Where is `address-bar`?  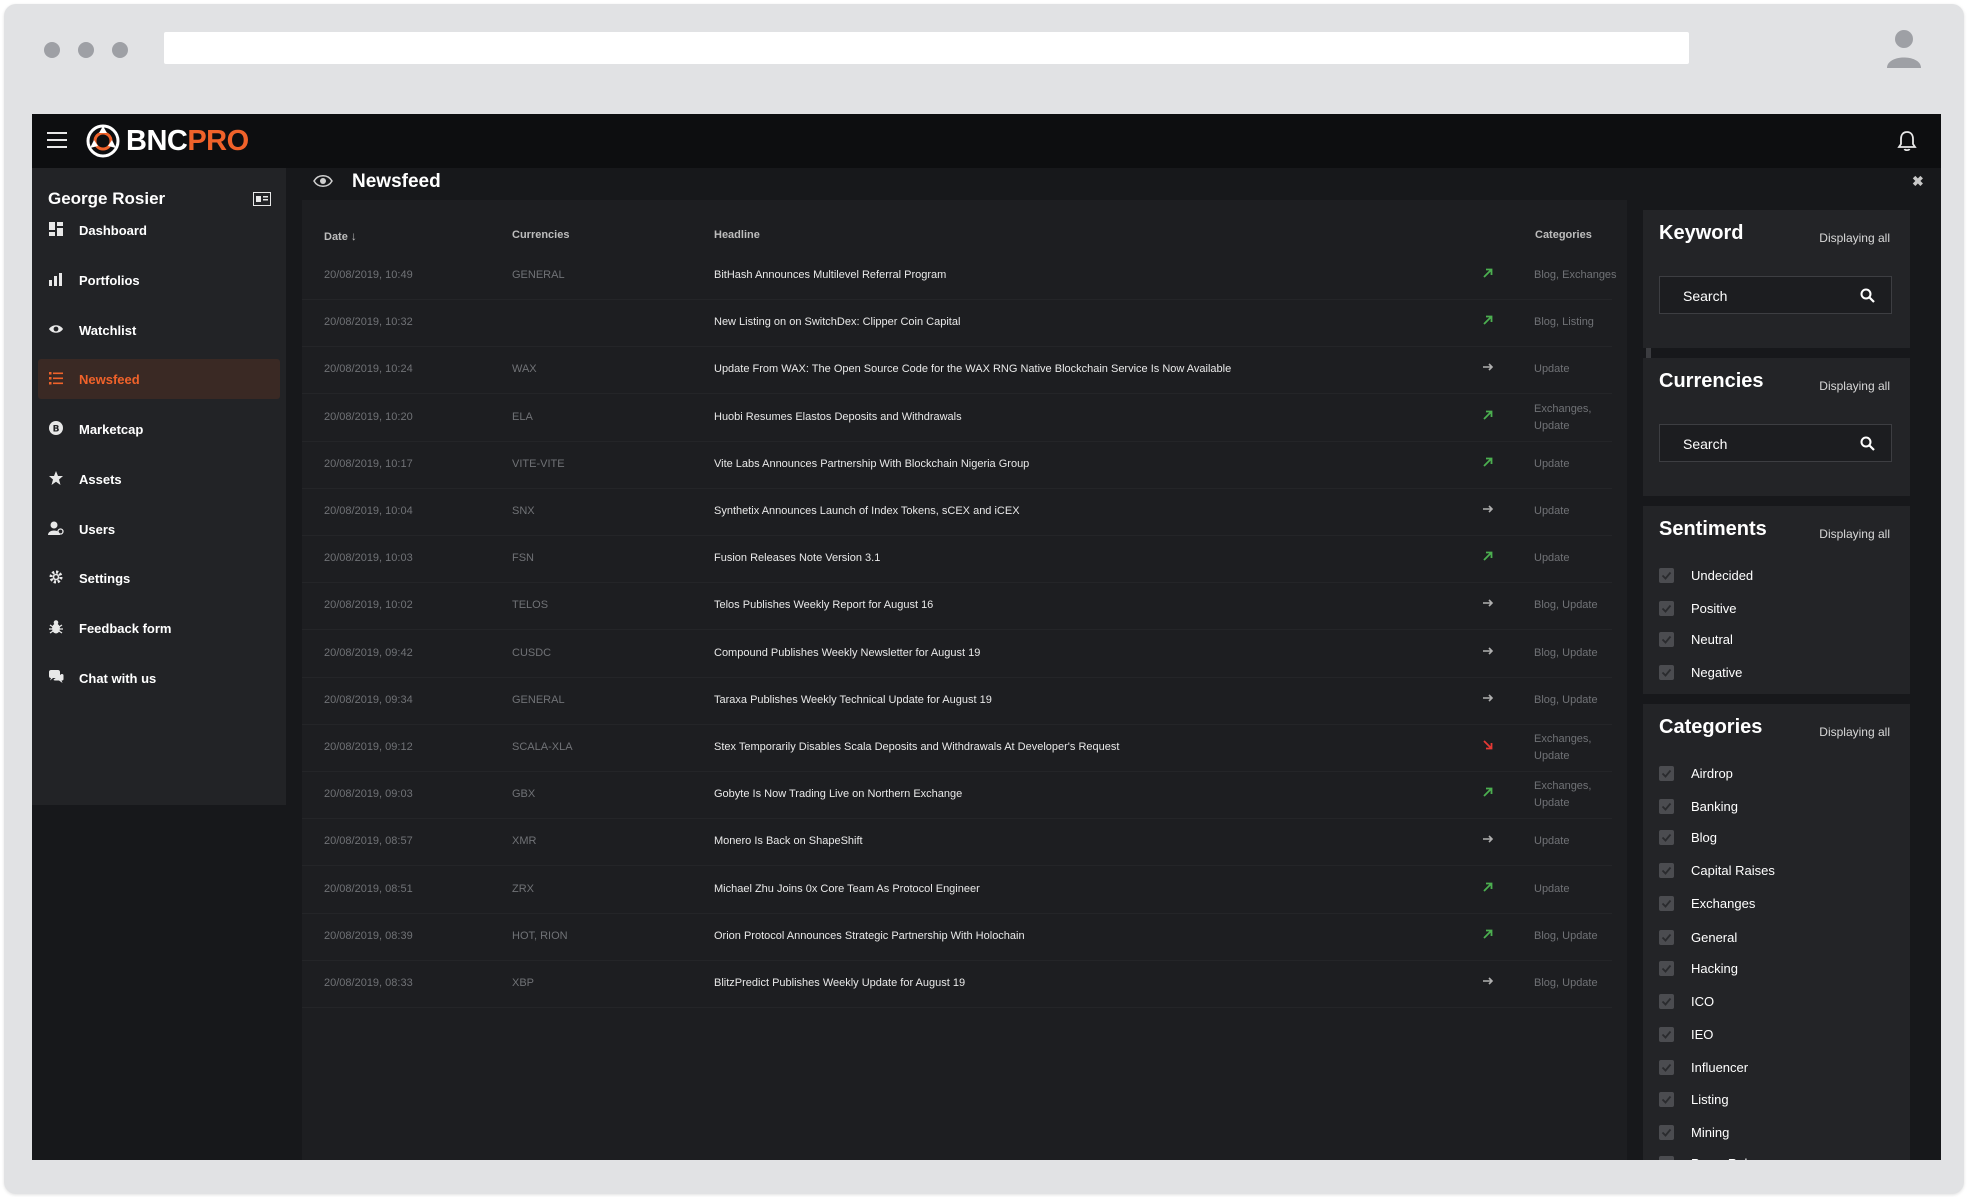 address-bar is located at coordinates (926, 48).